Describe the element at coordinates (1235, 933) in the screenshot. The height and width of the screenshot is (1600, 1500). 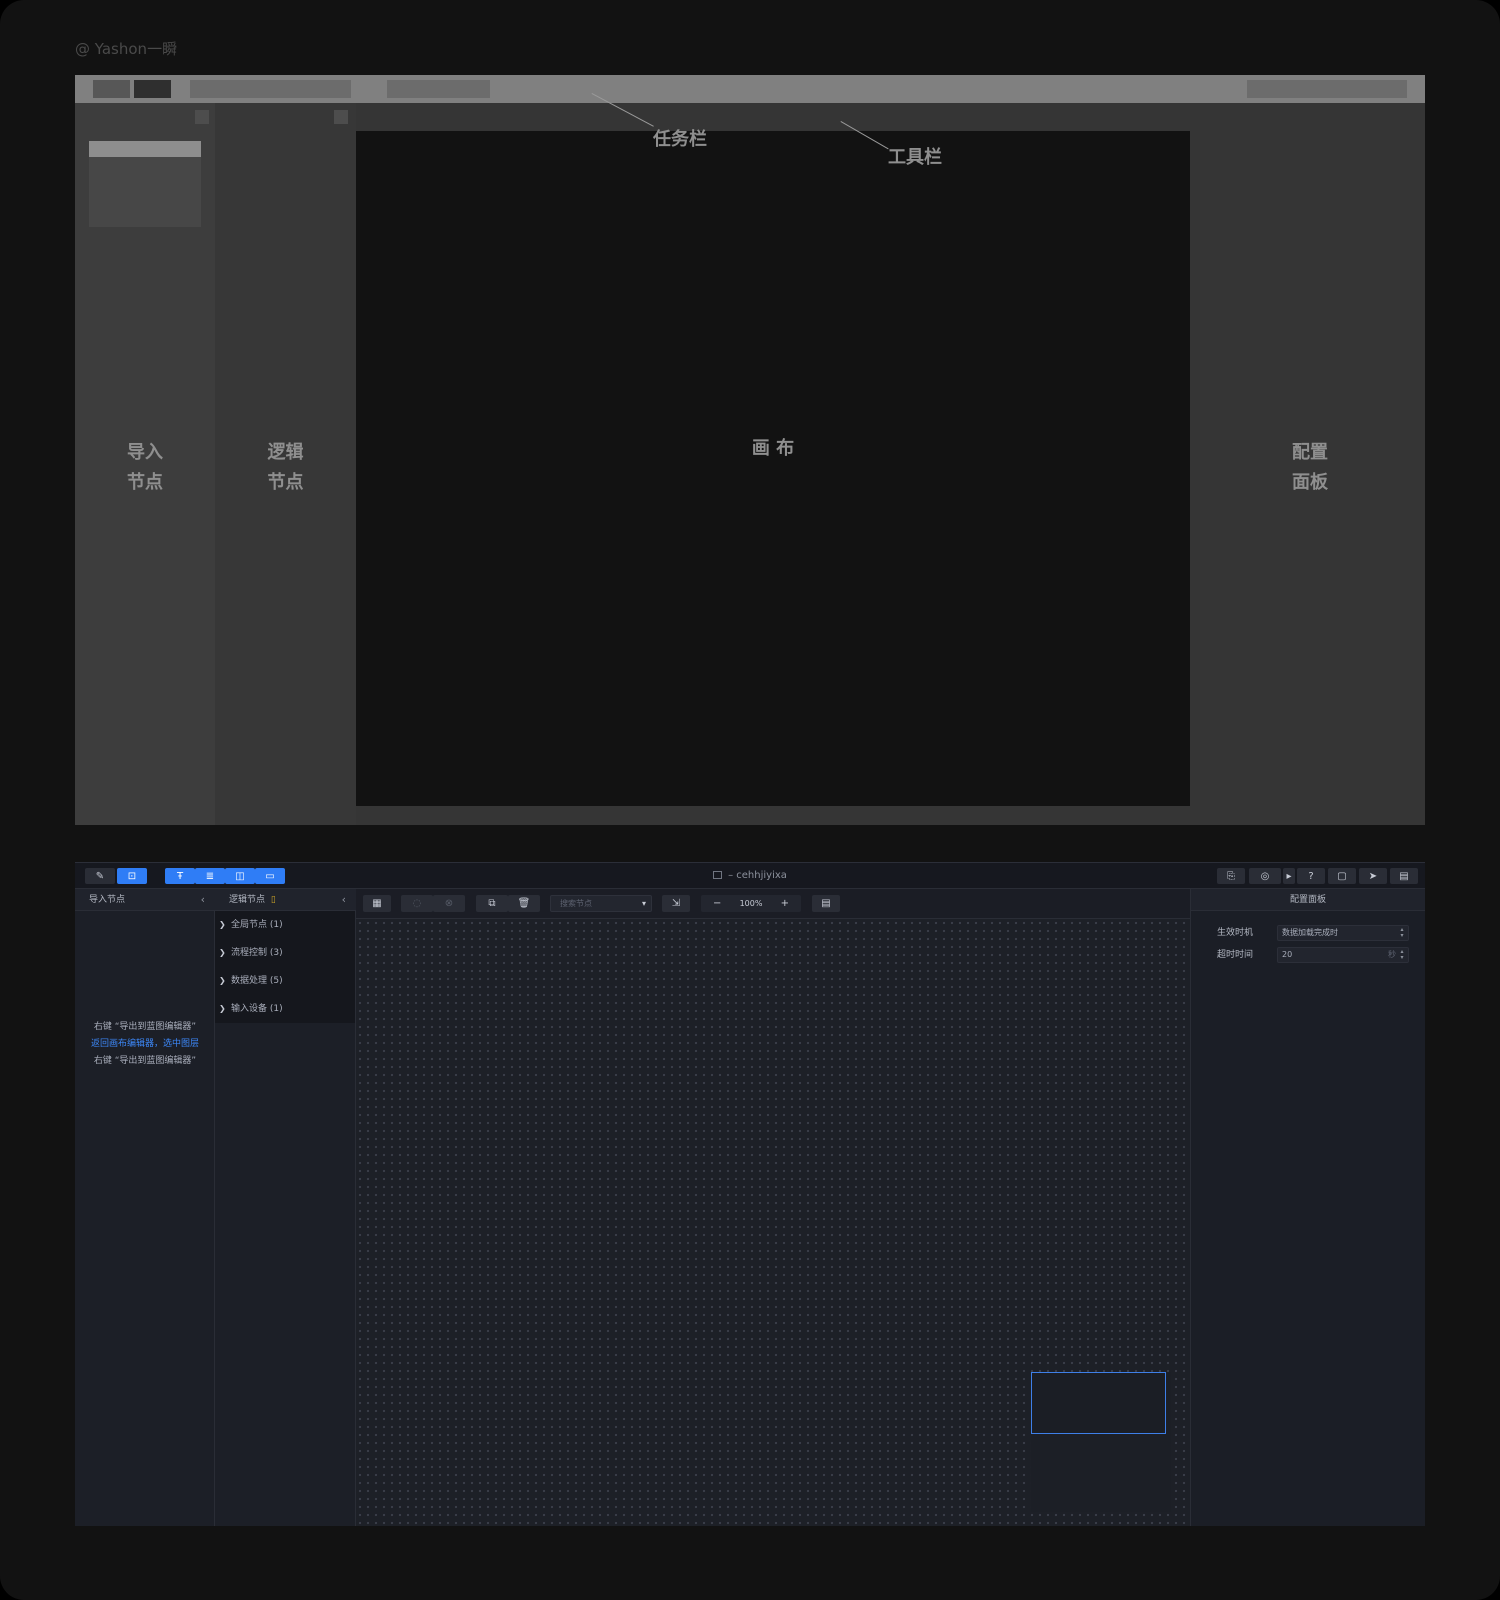
I see `field-label: 生效时机` at that location.